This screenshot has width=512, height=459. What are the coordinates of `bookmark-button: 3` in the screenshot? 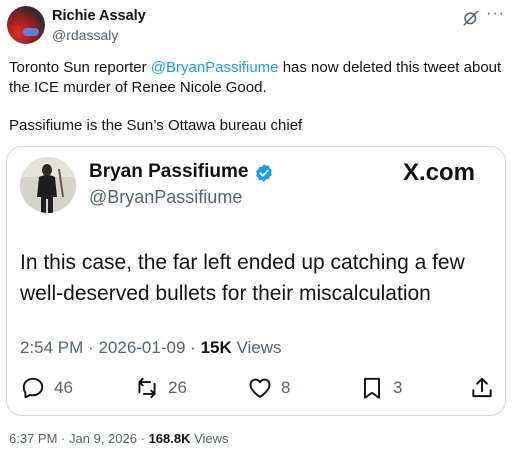 It's located at (380, 388).